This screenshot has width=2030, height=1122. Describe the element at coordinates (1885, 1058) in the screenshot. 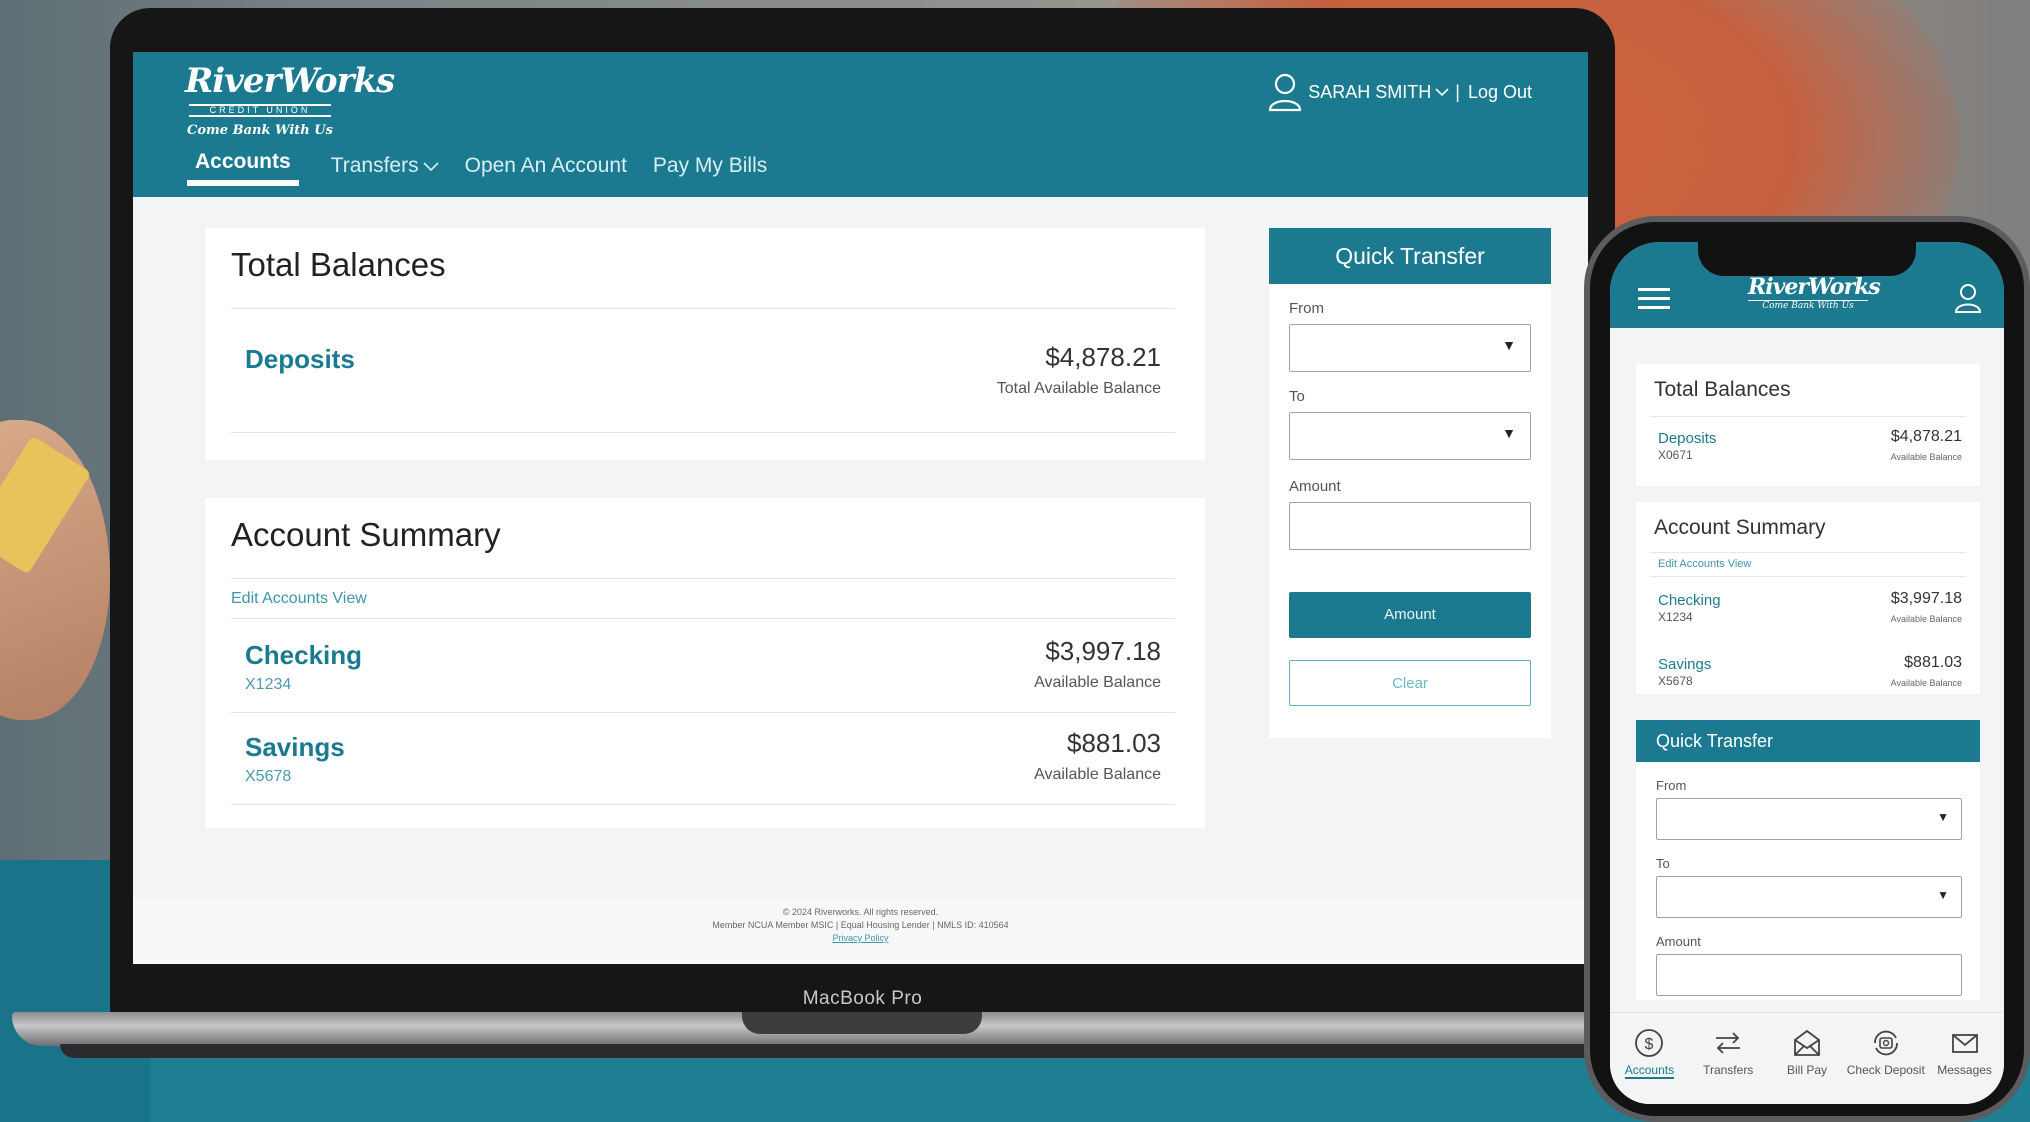

I see `phone-tab-check-deposit: Check Deposit` at that location.